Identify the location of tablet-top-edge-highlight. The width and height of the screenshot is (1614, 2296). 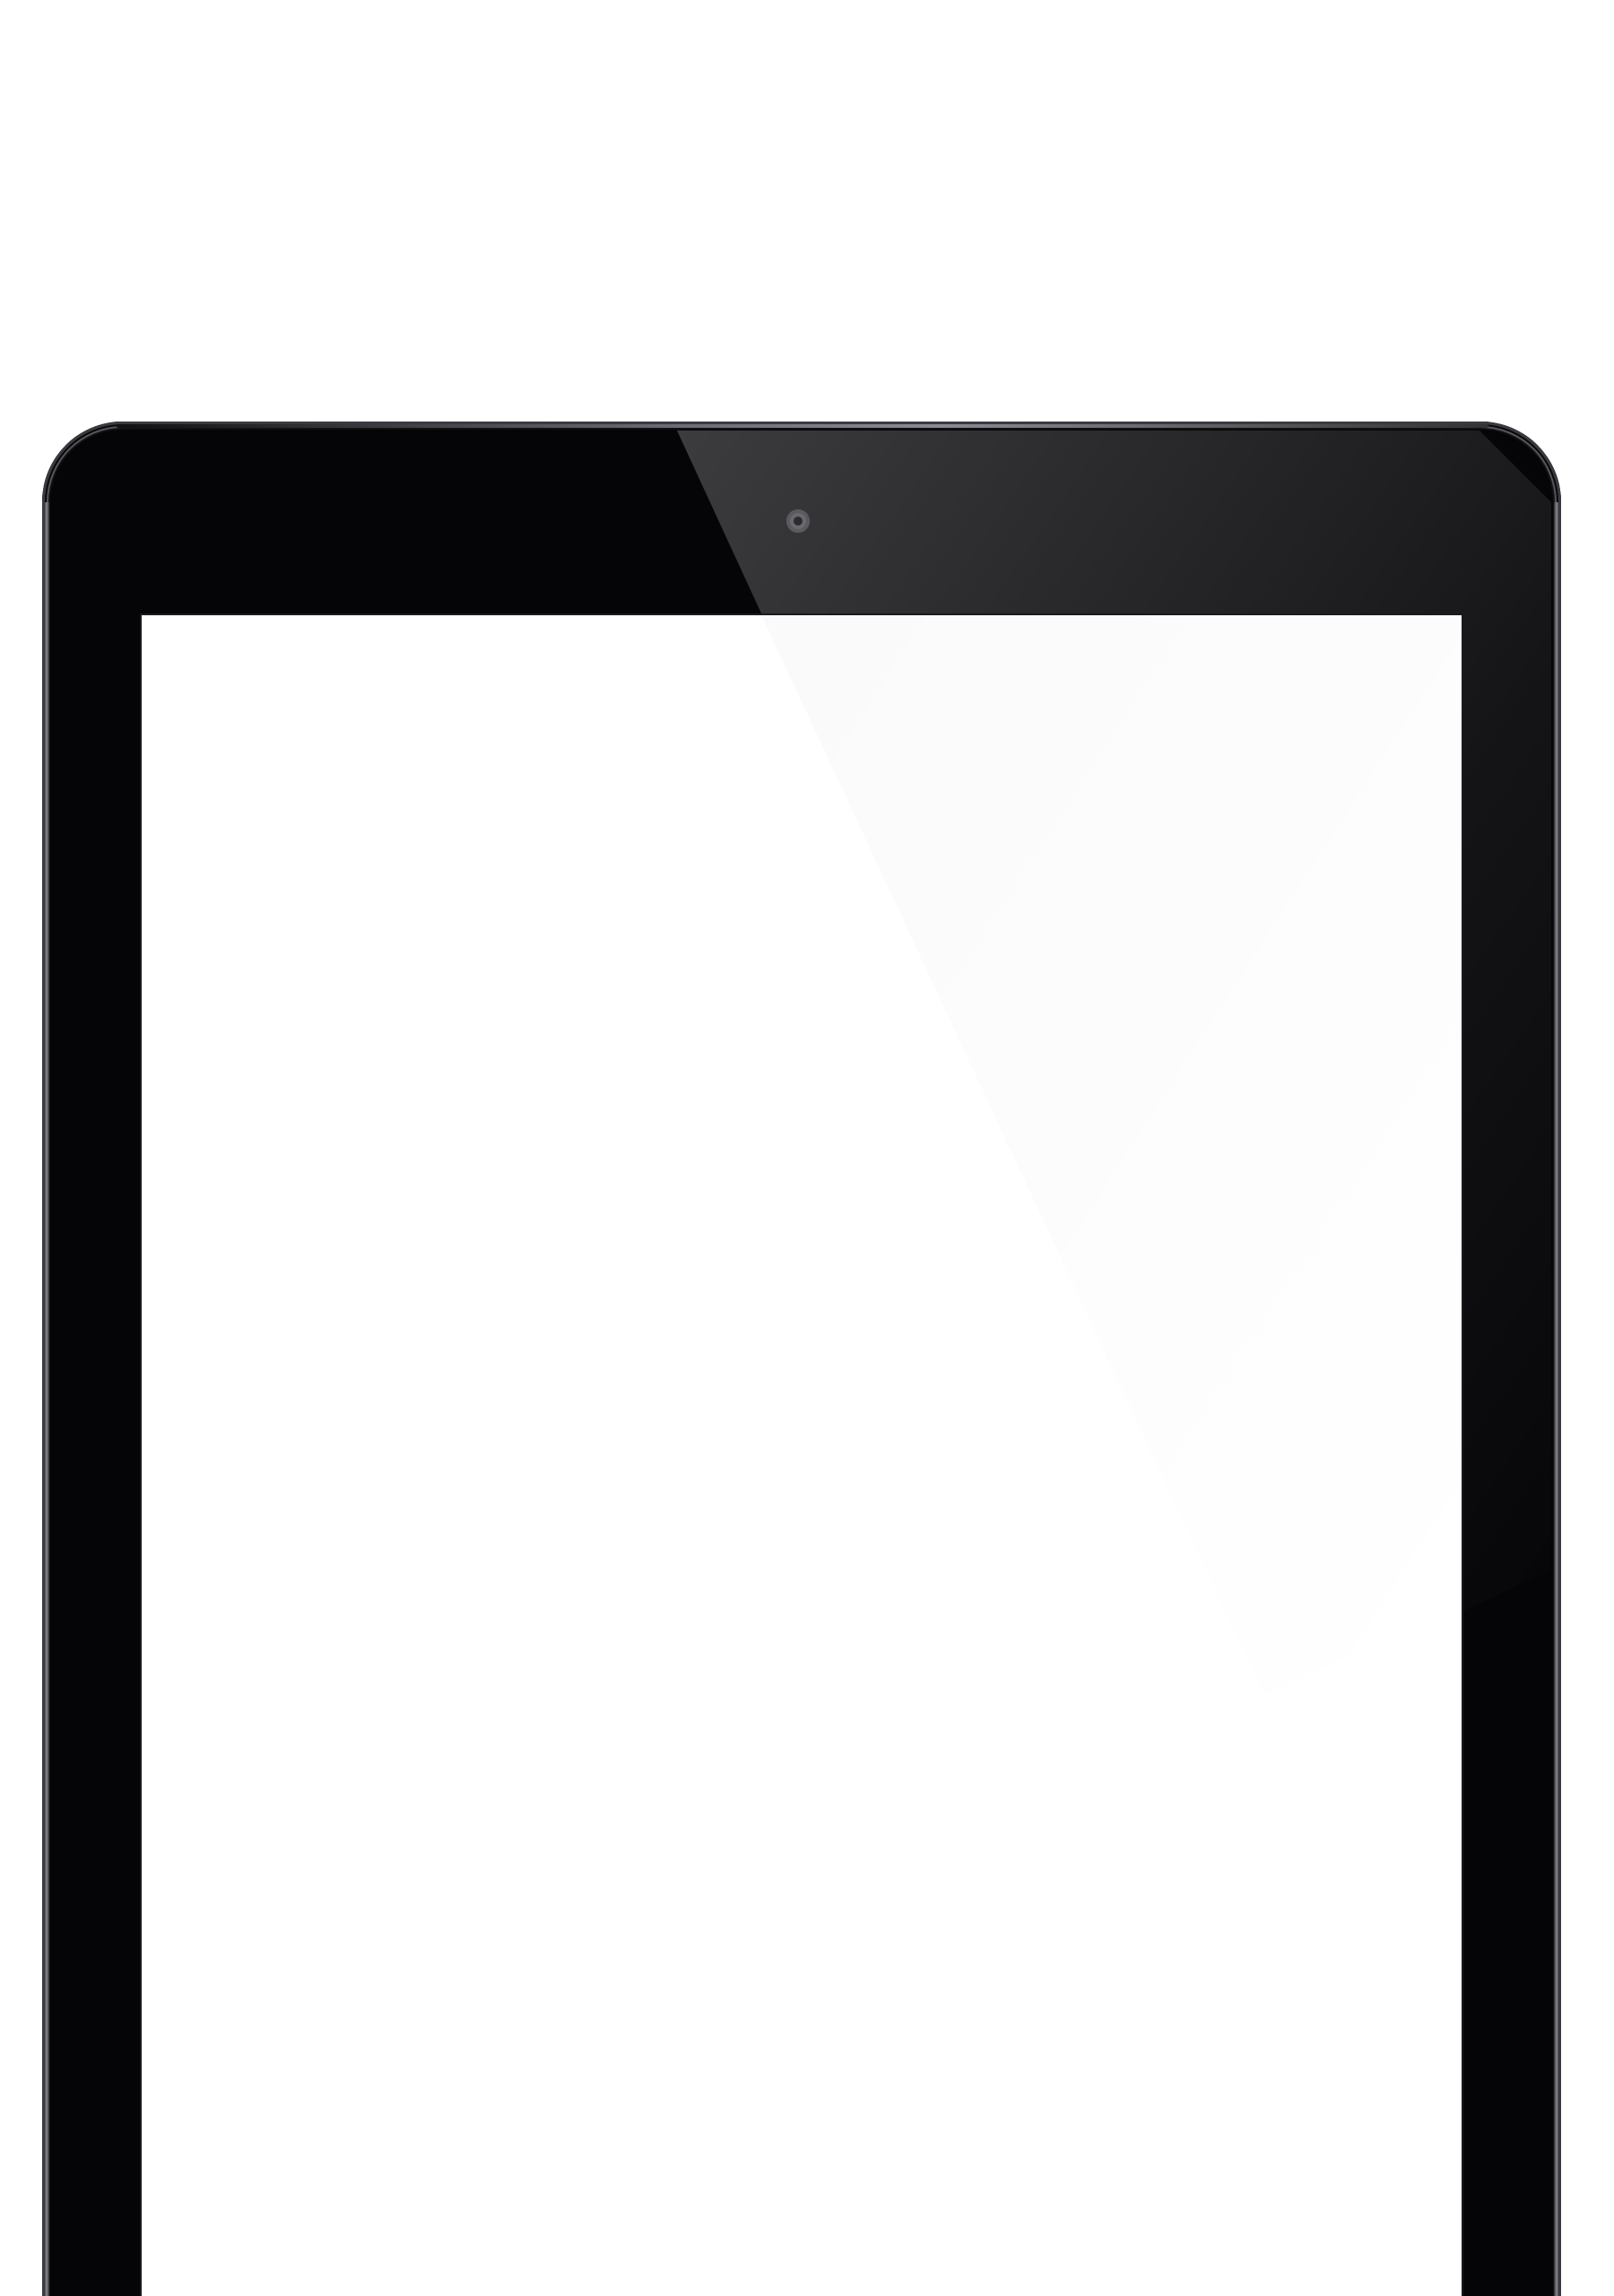
(802, 426).